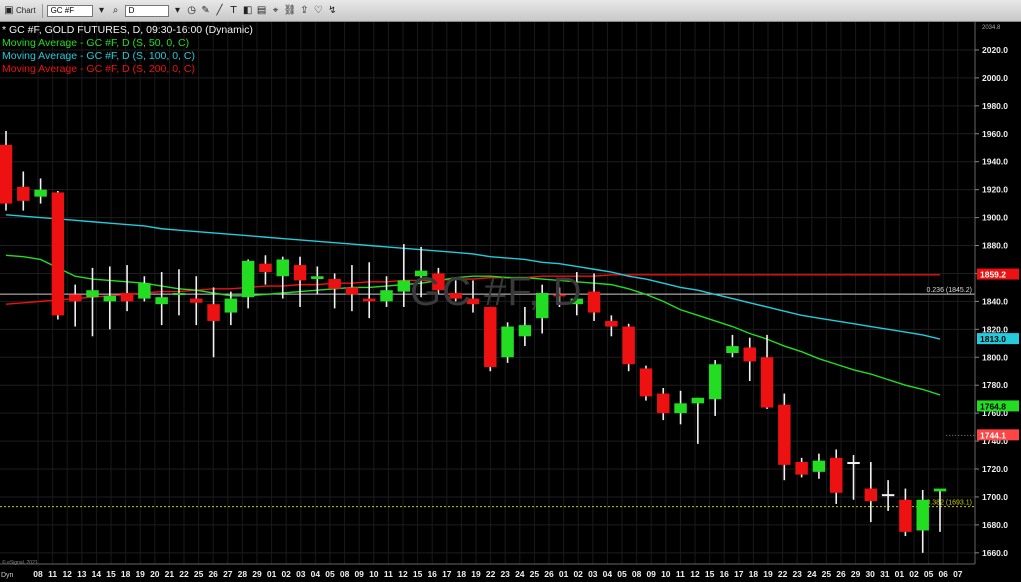 This screenshot has width=1021, height=582. I want to click on date-tick-label: 25, so click(535, 574).